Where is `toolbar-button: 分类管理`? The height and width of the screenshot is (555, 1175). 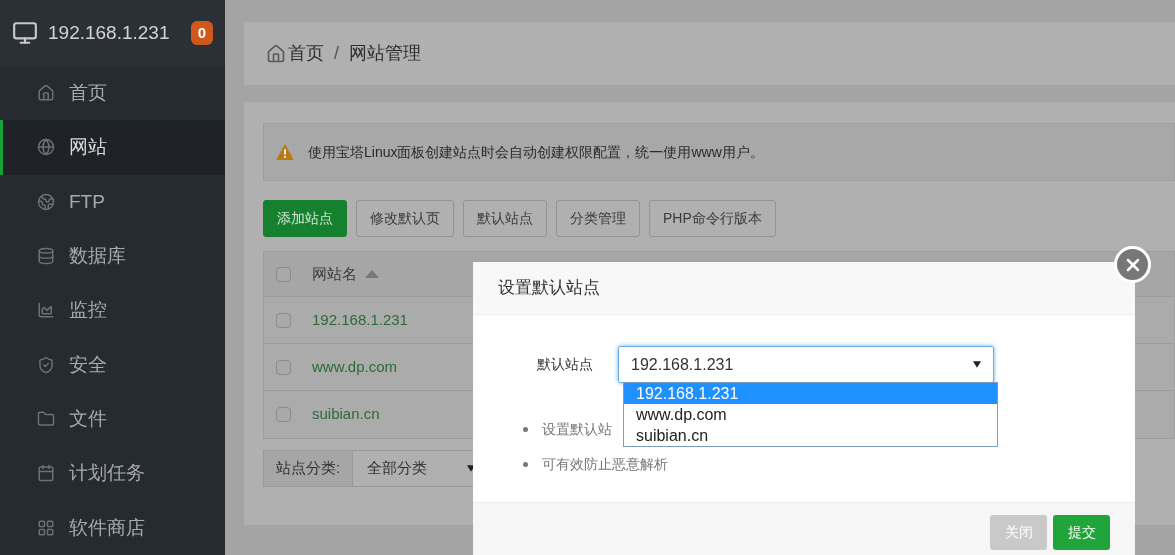 toolbar-button: 分类管理 is located at coordinates (598, 218).